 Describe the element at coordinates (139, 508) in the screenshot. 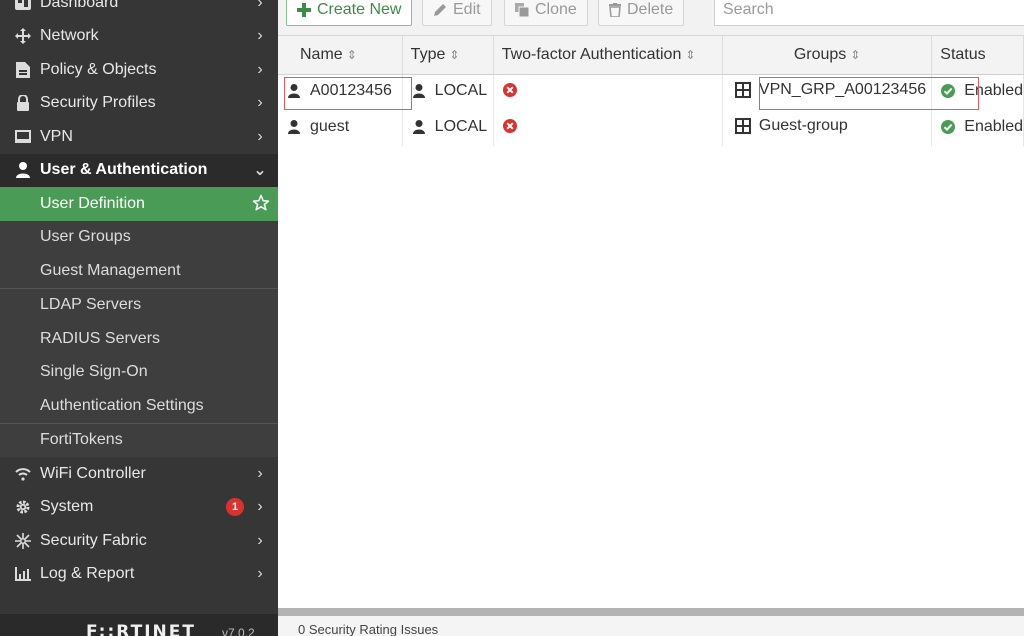

I see `sidebar-item-system: System 1 ›` at that location.